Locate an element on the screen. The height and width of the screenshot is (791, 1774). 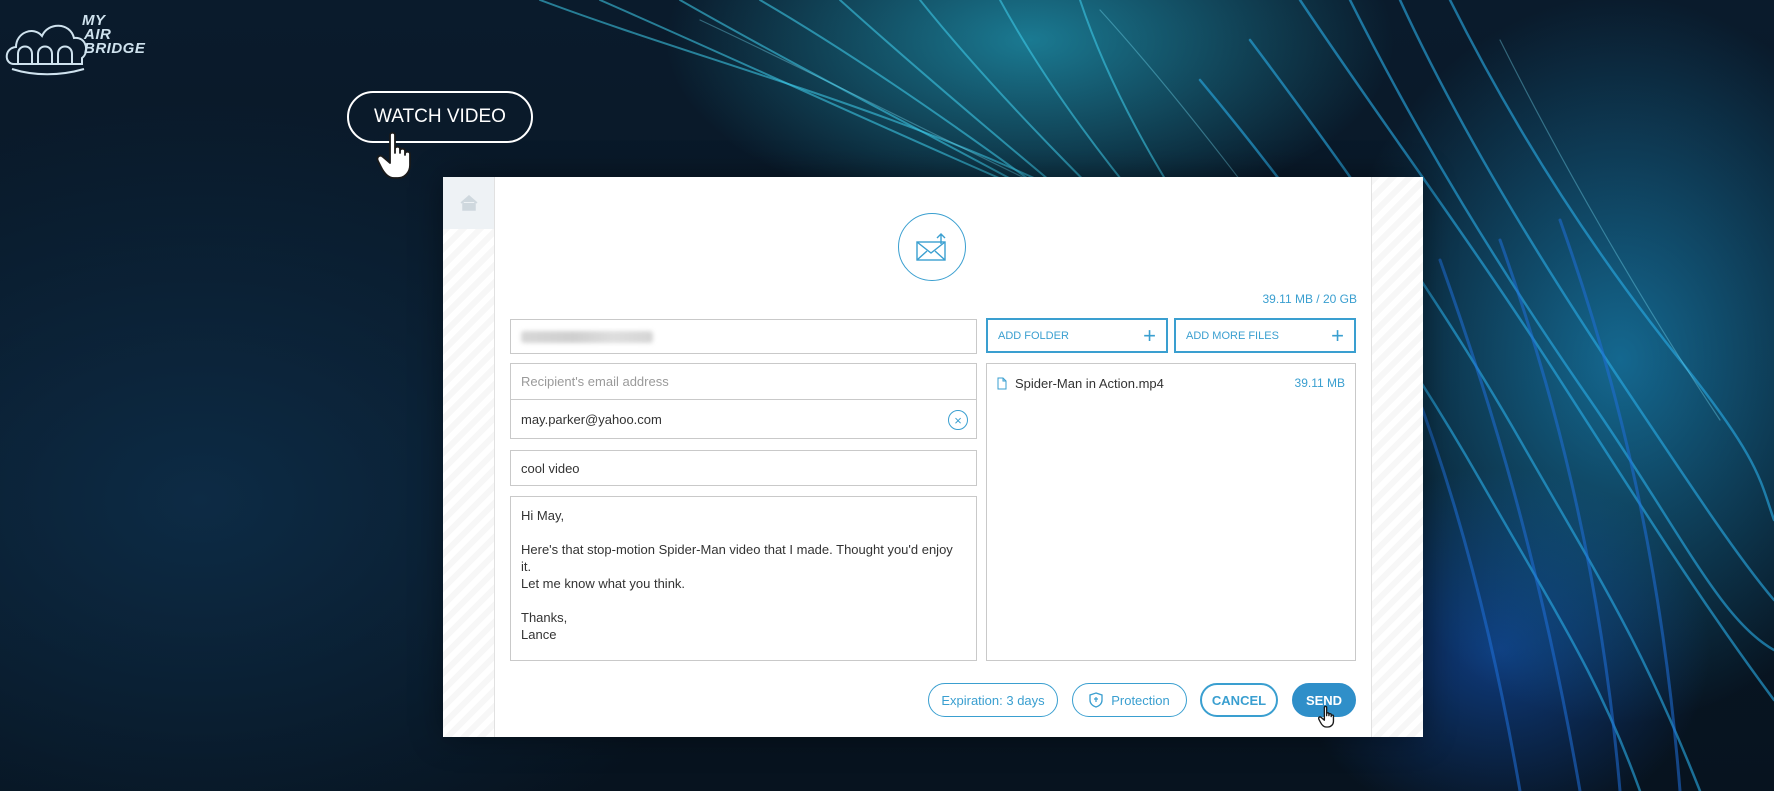
envelope-upload-badge is located at coordinates (932, 247).